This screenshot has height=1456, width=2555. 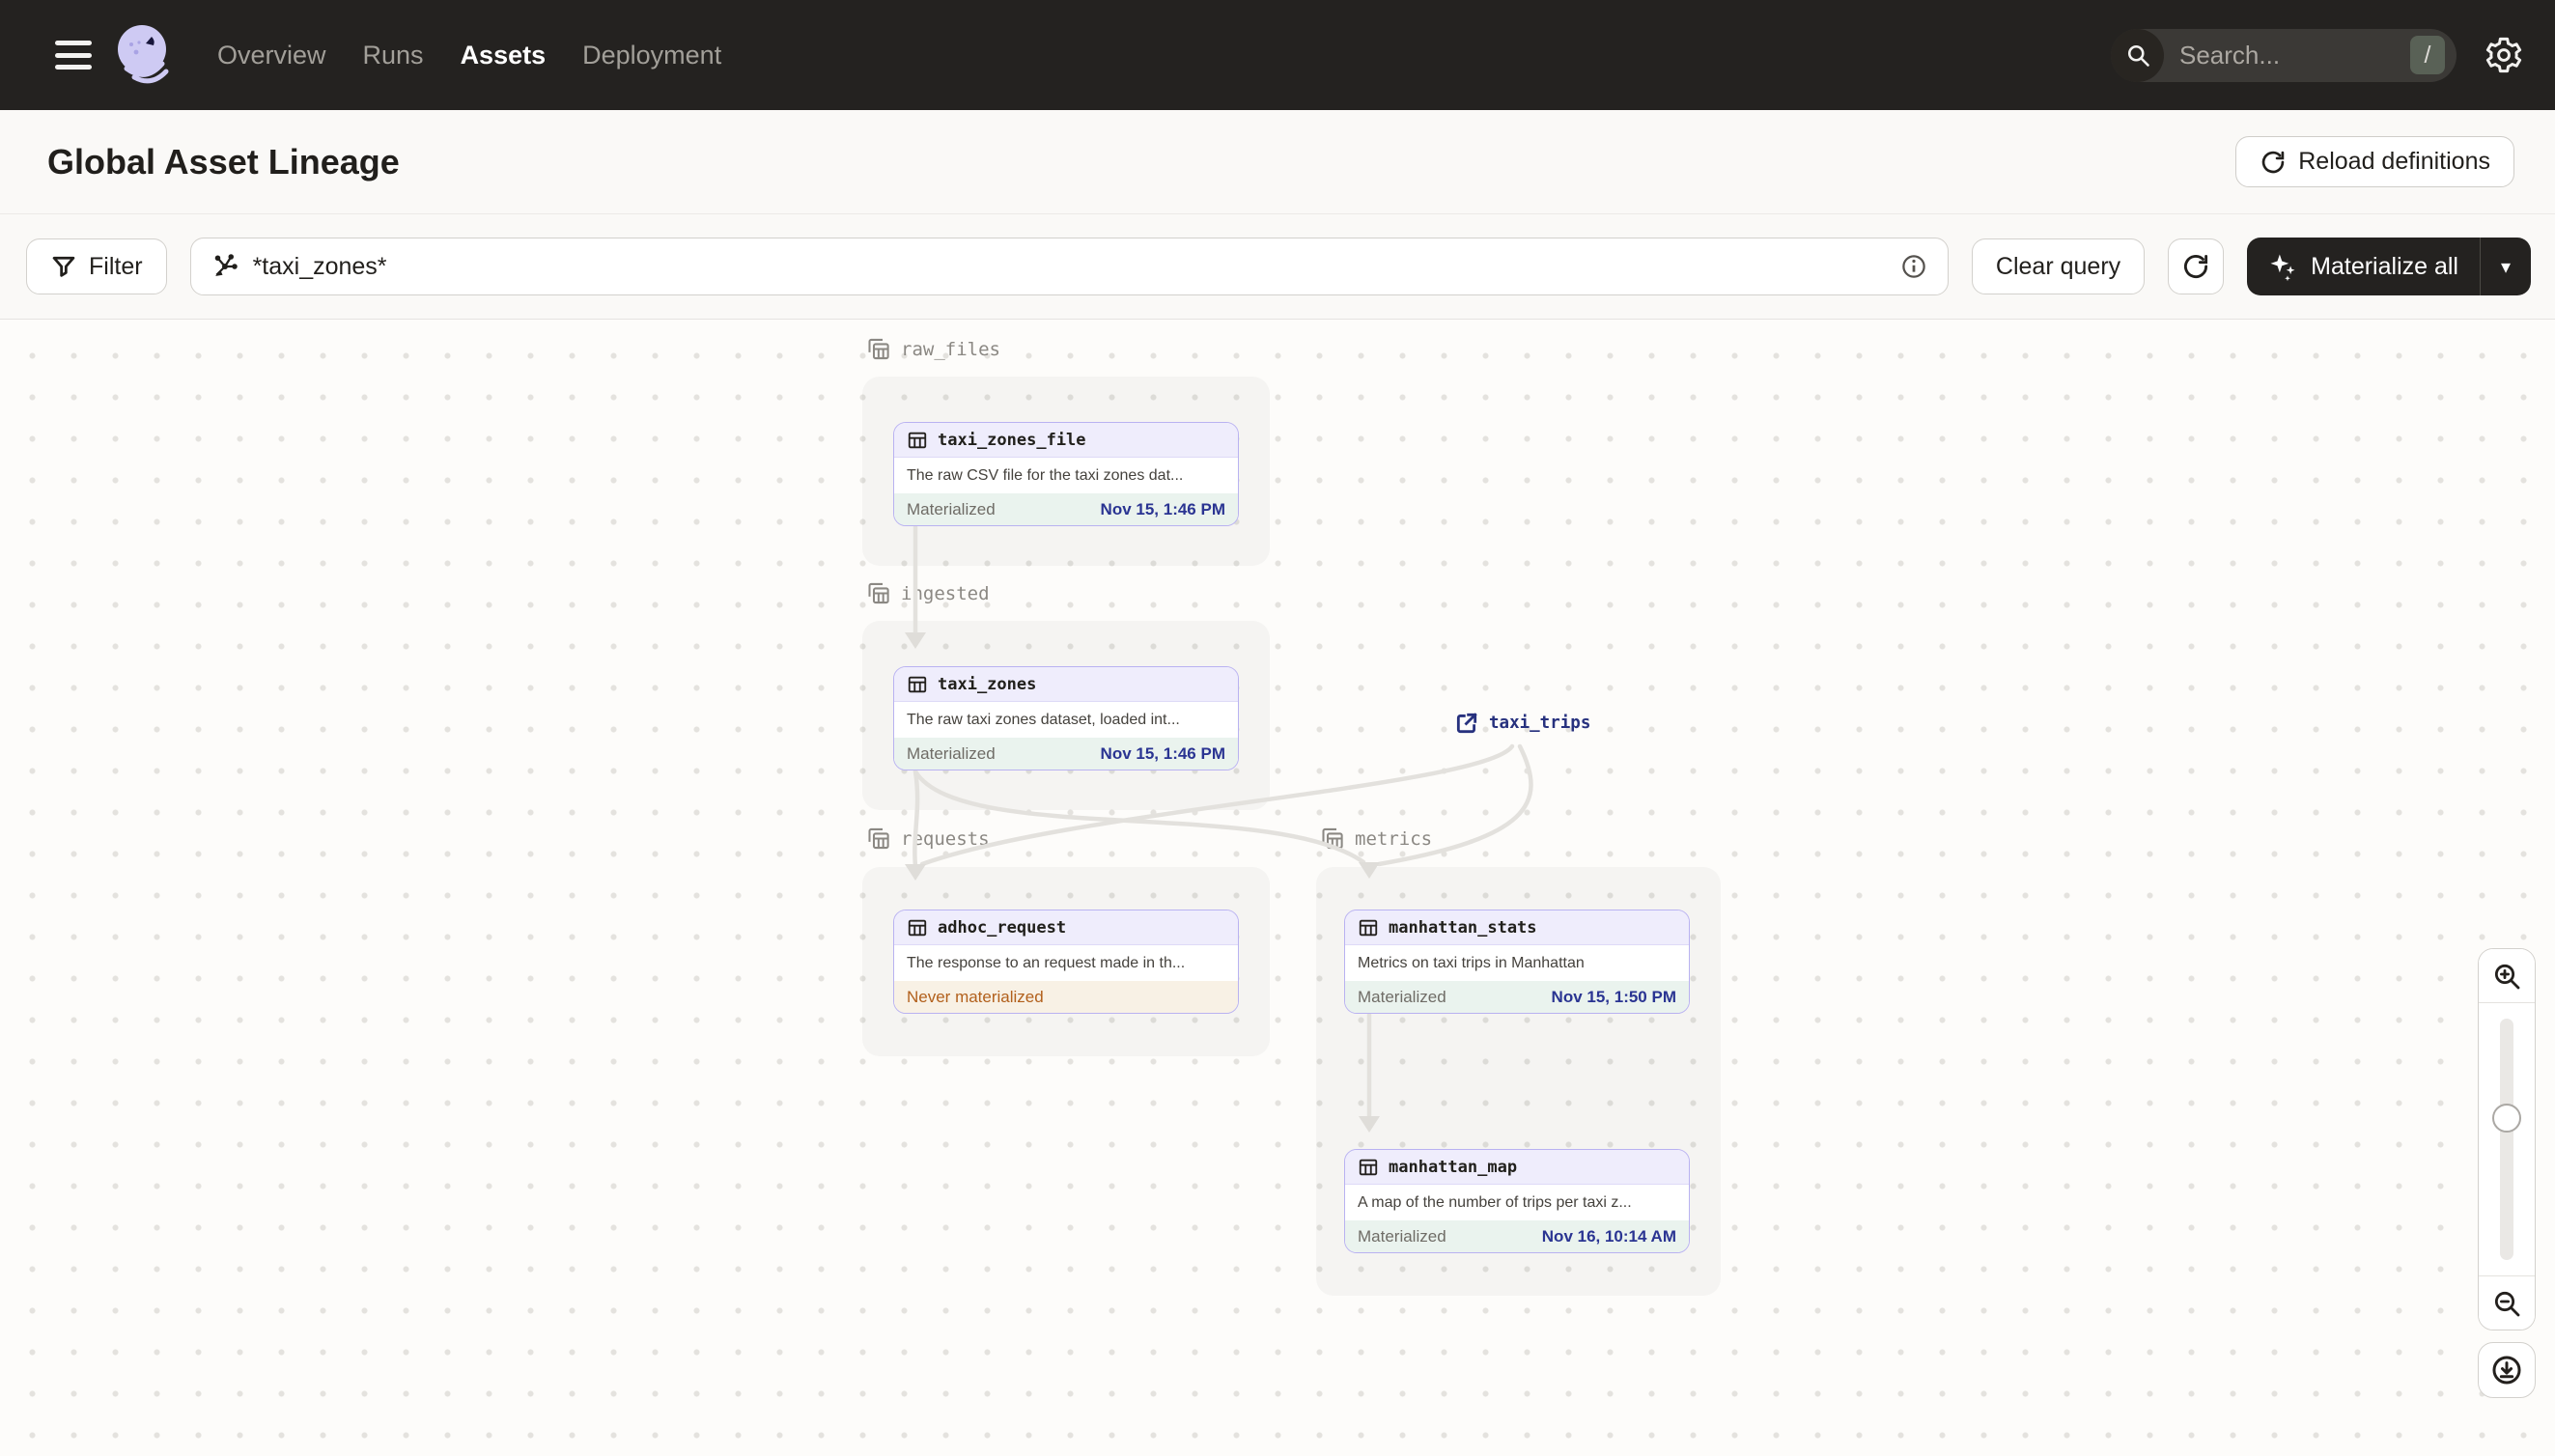 What do you see at coordinates (1608, 1236) in the screenshot?
I see `materialization-timestamp: Nov 16, 10:14 AM` at bounding box center [1608, 1236].